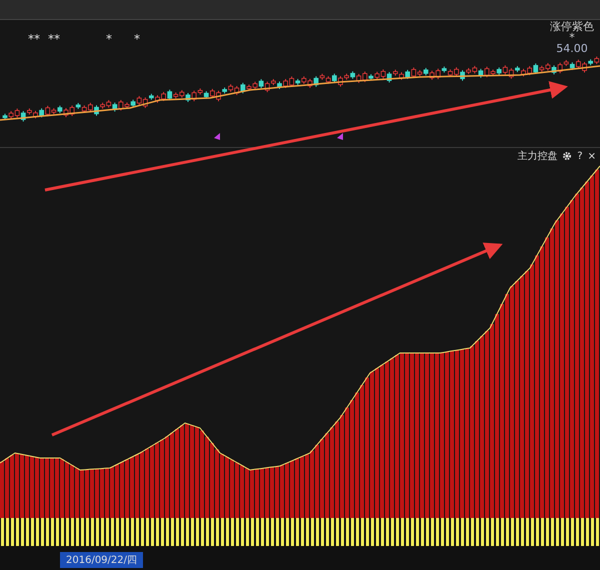 The width and height of the screenshot is (600, 570). What do you see at coordinates (572, 48) in the screenshot?
I see `price-label: 54.00` at bounding box center [572, 48].